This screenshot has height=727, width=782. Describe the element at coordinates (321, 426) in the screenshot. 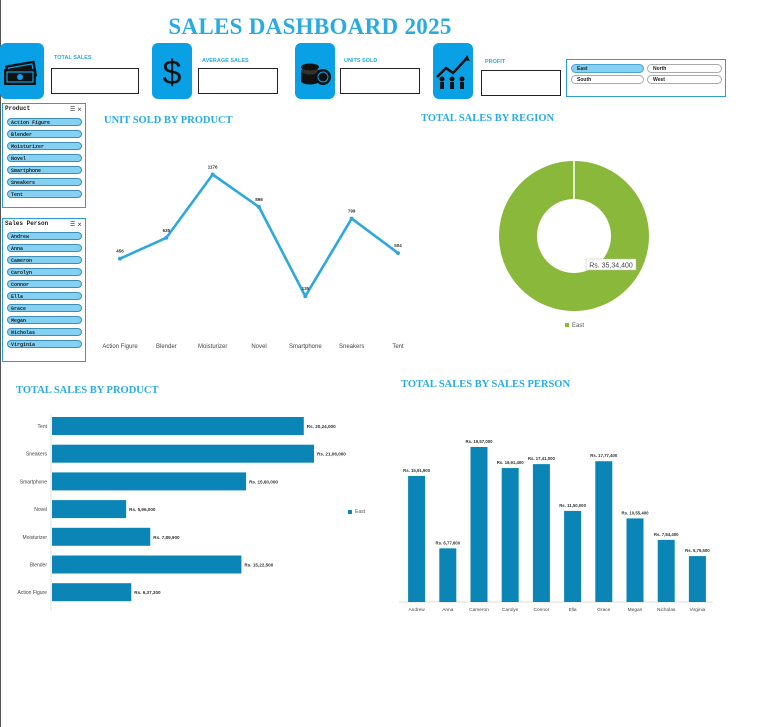

I see `hbar-data-label-tent: Rs. 20,24,000` at that location.